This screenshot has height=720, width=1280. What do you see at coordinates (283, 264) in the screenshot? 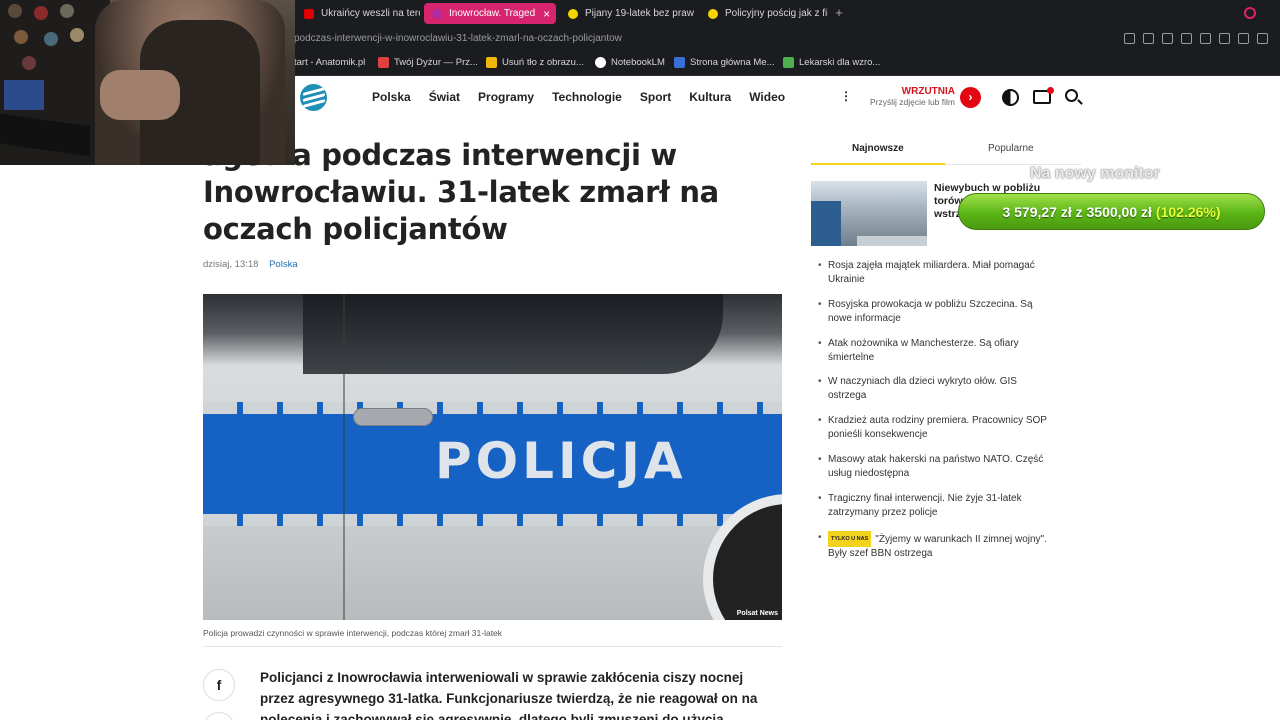
I see `article-category: Polska` at bounding box center [283, 264].